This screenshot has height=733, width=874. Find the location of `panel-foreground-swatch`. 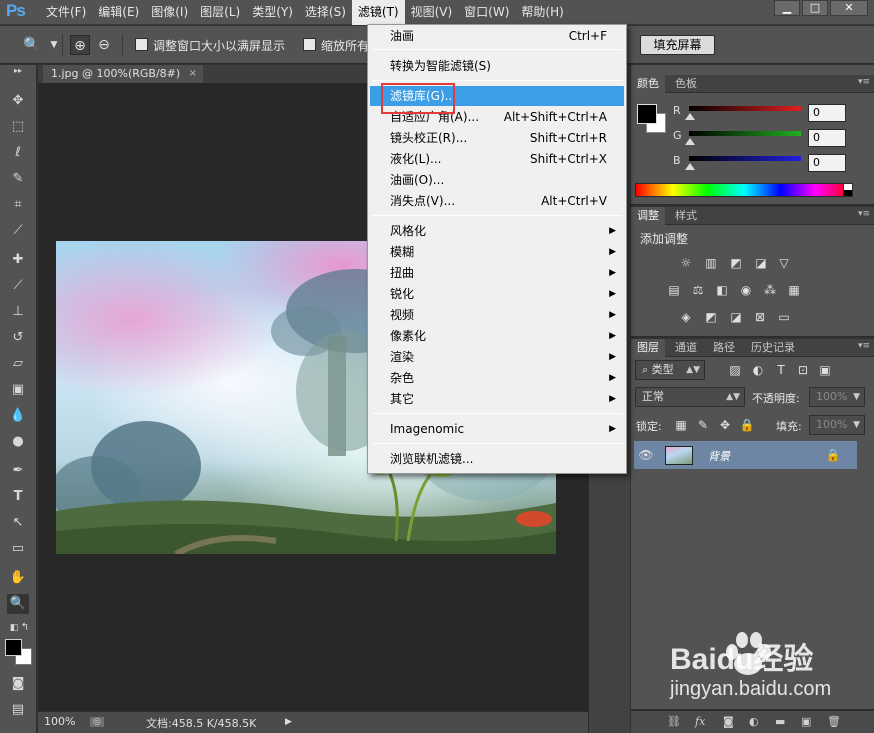

panel-foreground-swatch is located at coordinates (647, 114).